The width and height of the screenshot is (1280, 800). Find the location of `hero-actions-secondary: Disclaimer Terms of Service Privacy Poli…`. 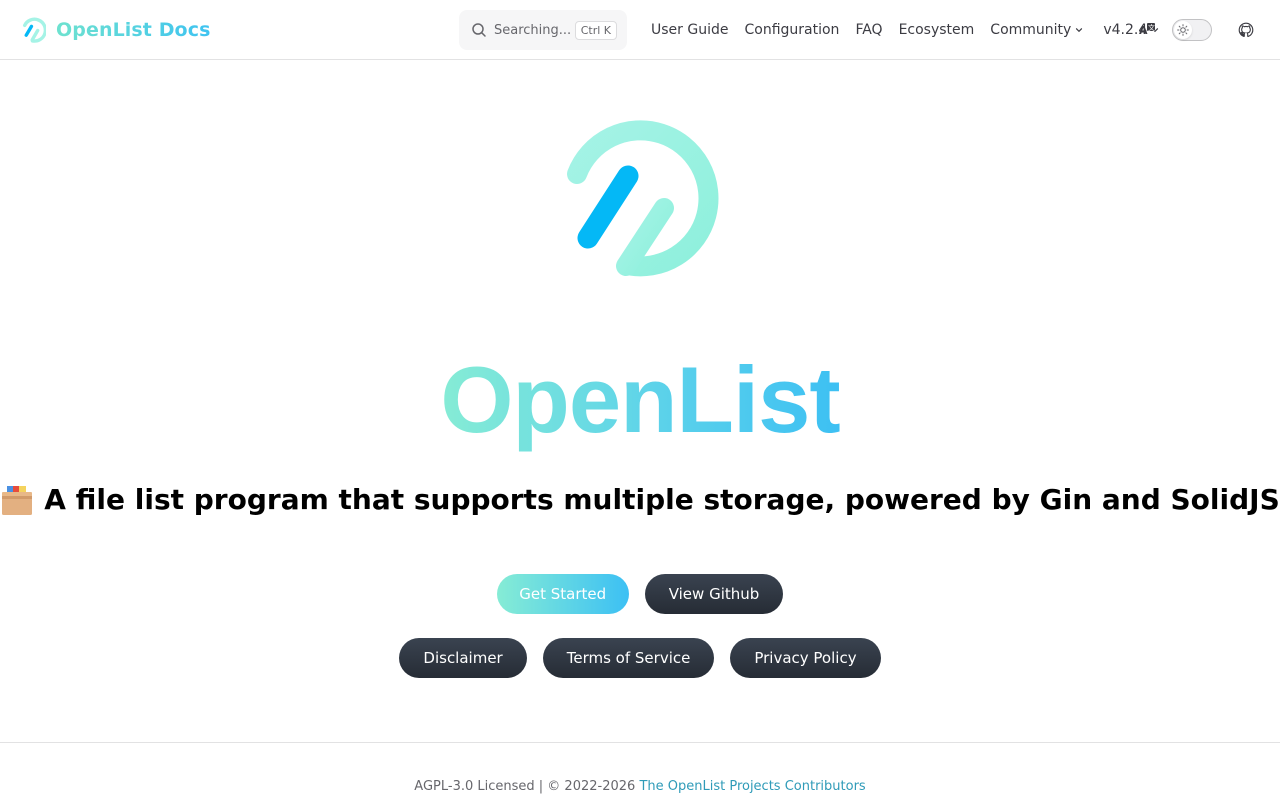

hero-actions-secondary: Disclaimer Terms of Service Privacy Poli… is located at coordinates (640, 658).